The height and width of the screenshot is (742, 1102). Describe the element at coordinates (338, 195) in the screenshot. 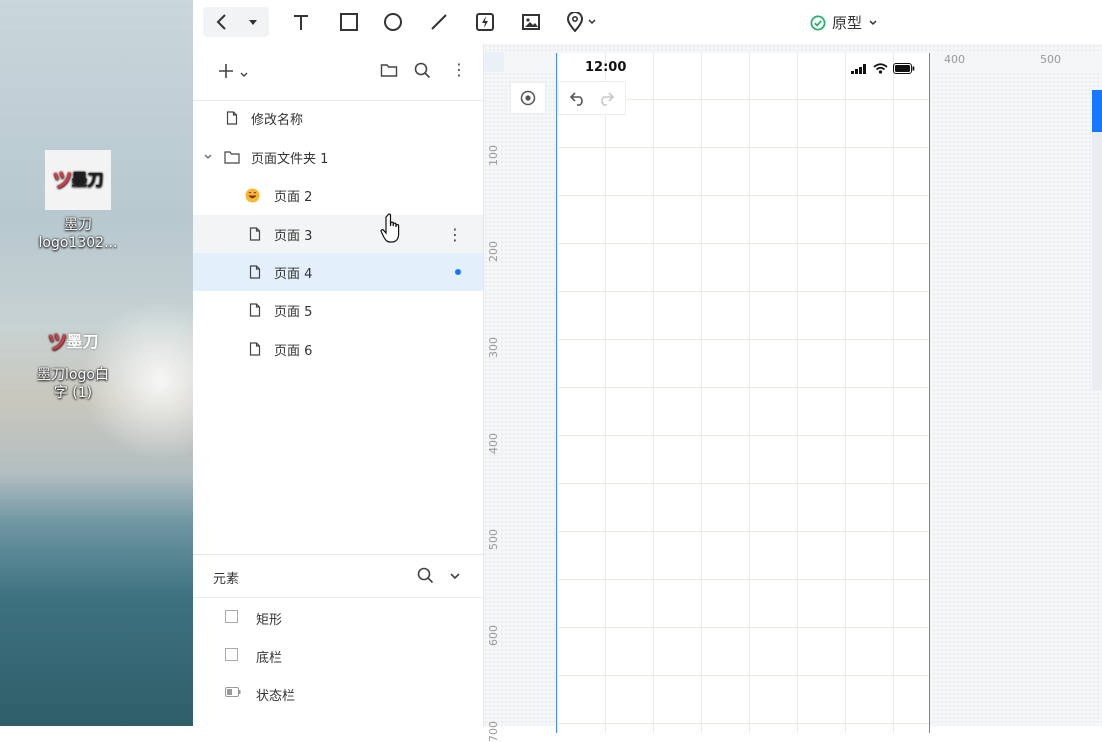

I see `page-row-2: 页面 2` at that location.